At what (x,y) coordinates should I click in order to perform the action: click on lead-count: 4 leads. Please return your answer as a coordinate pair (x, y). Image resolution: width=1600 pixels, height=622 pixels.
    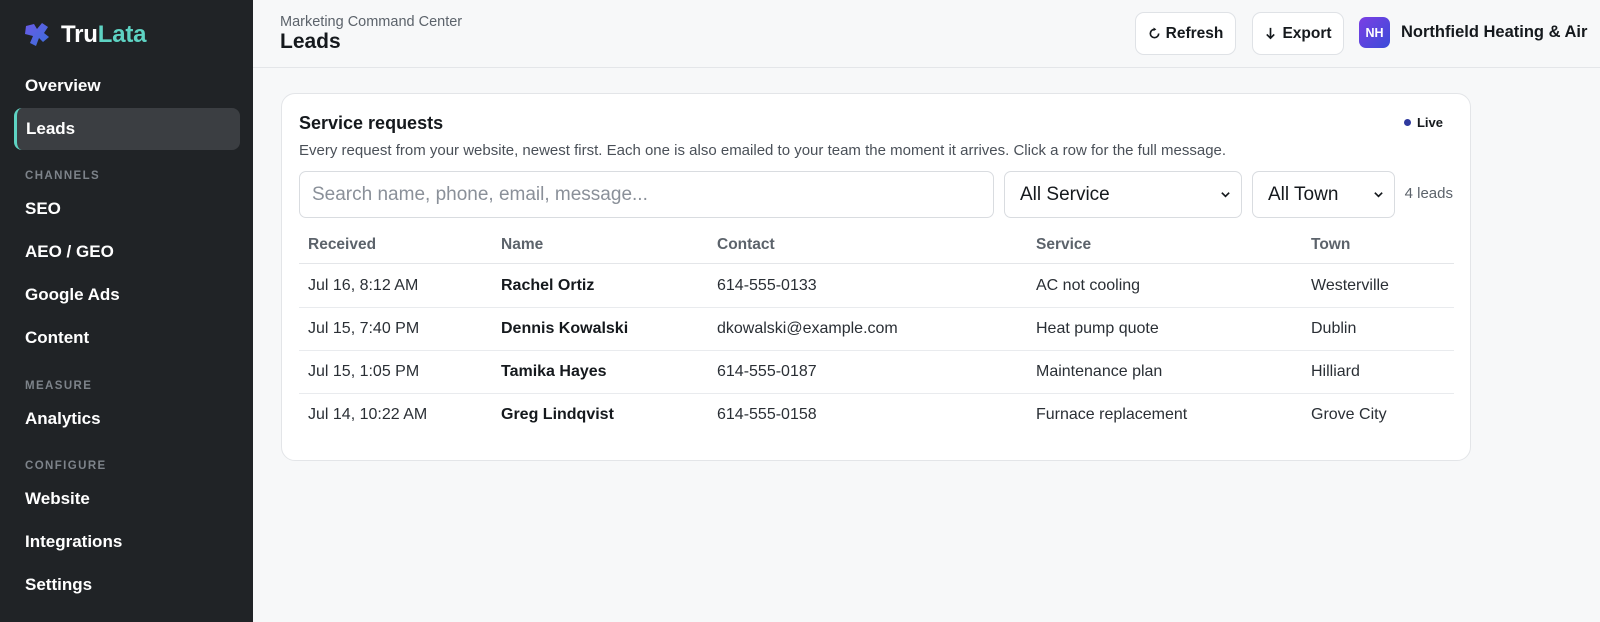
    Looking at the image, I should click on (1428, 193).